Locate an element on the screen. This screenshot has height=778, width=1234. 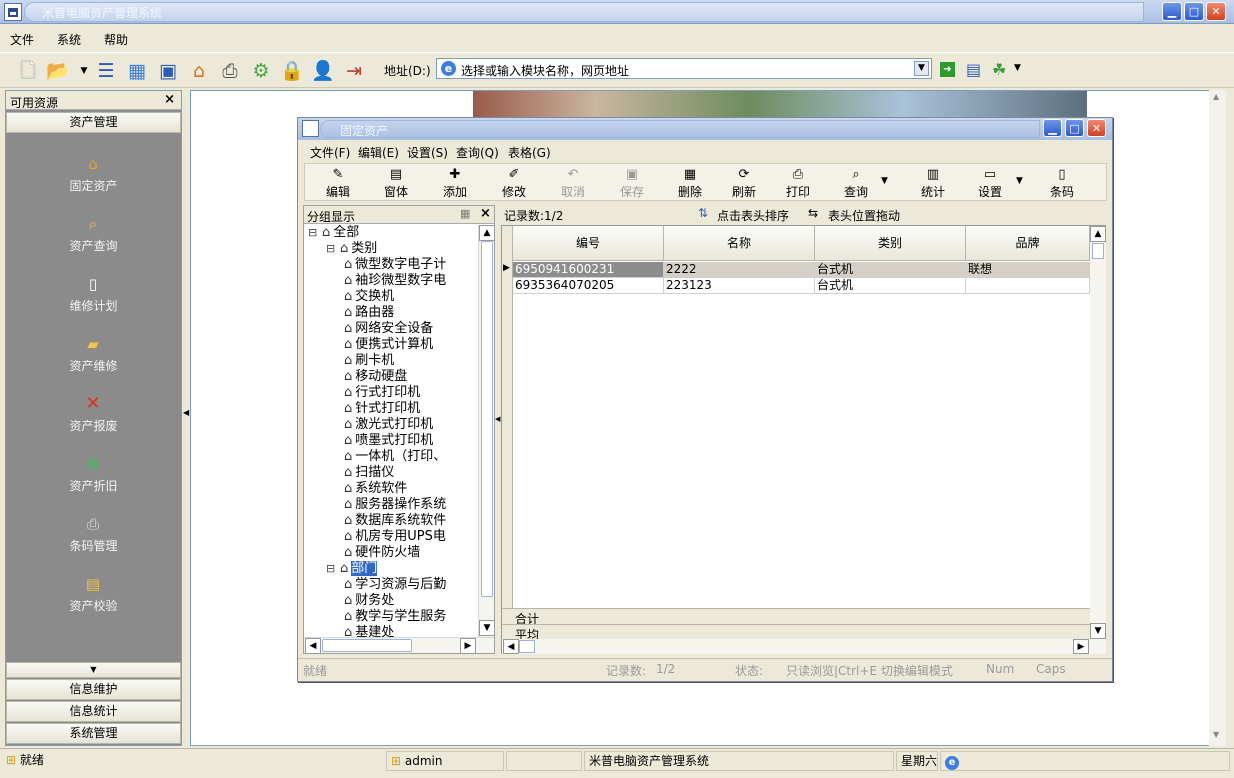
sidebar-item-asset-scrap: ✕ 资产报废 is located at coordinates (93, 423).